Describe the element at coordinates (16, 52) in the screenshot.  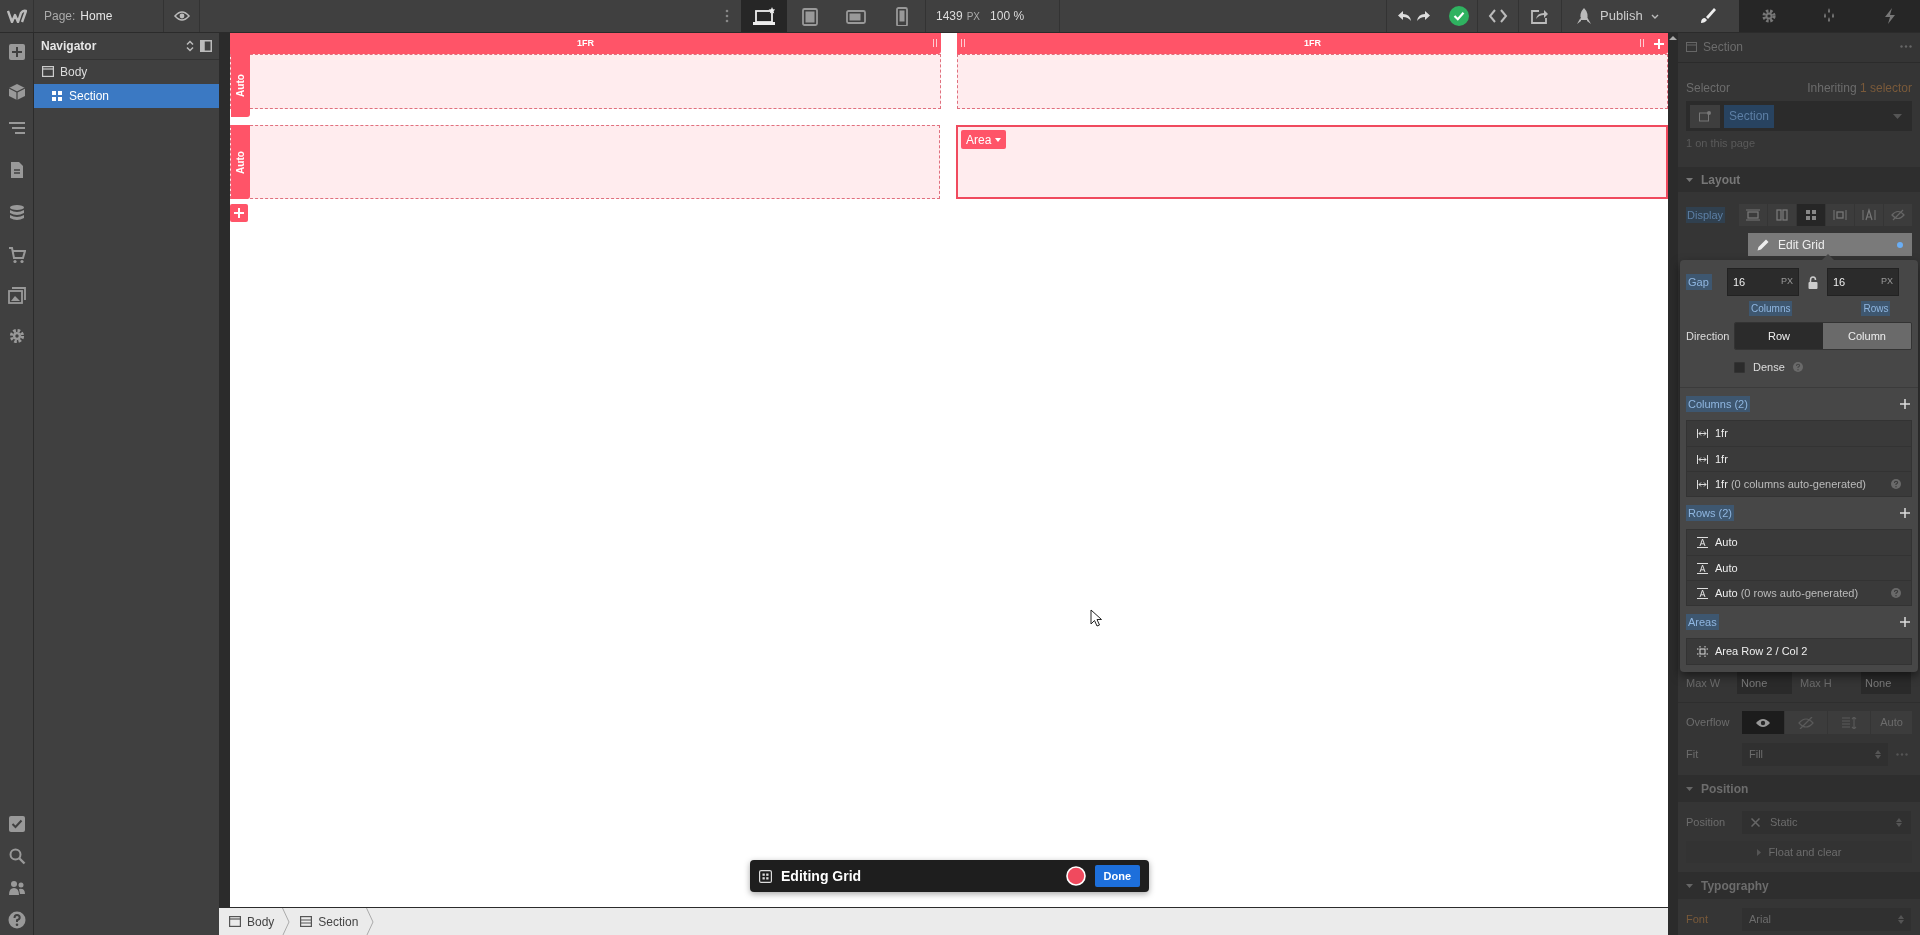
I see `add-panel-icon` at that location.